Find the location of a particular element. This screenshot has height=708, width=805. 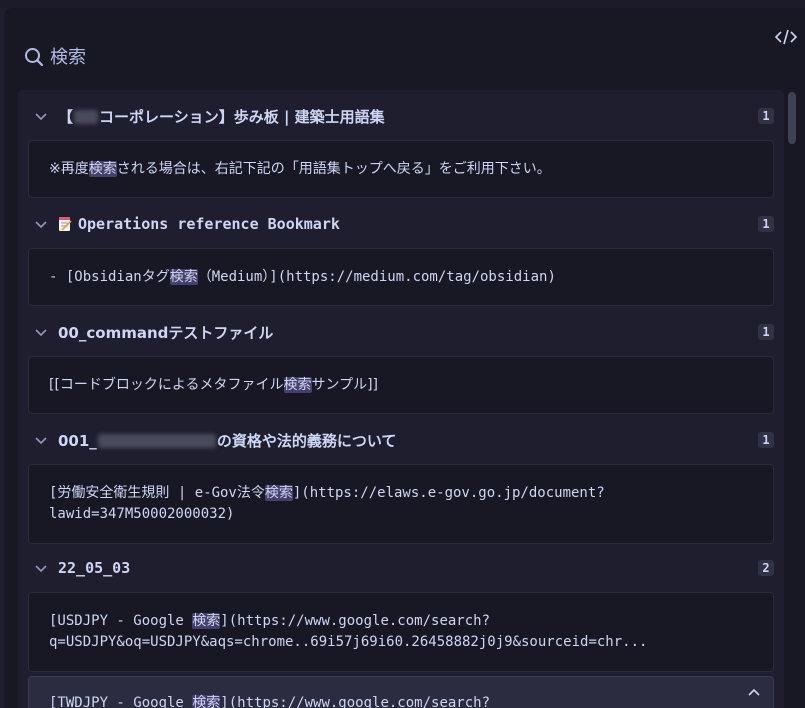

result-file-header: 00_commandテストファイル 1 is located at coordinates (401, 332).